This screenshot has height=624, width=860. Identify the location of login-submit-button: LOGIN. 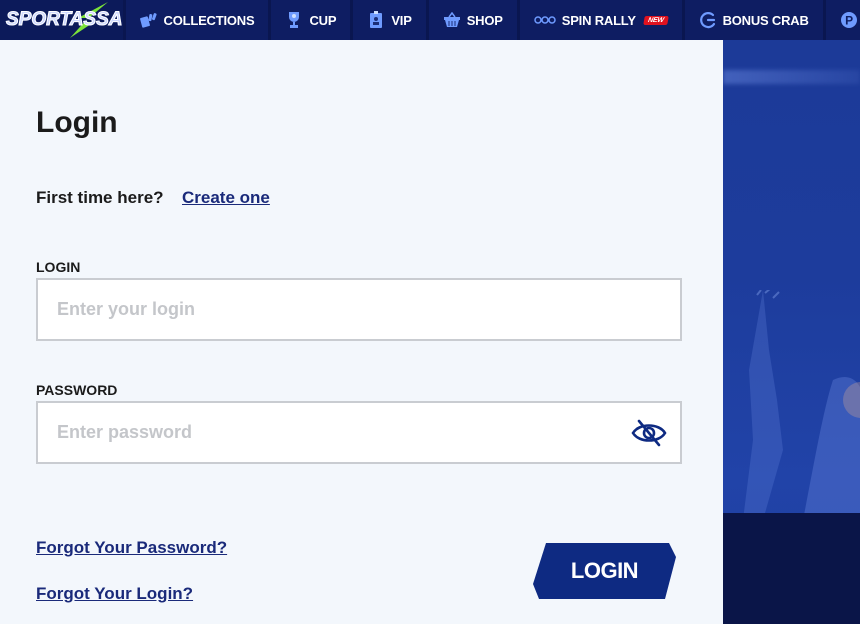
(604, 571).